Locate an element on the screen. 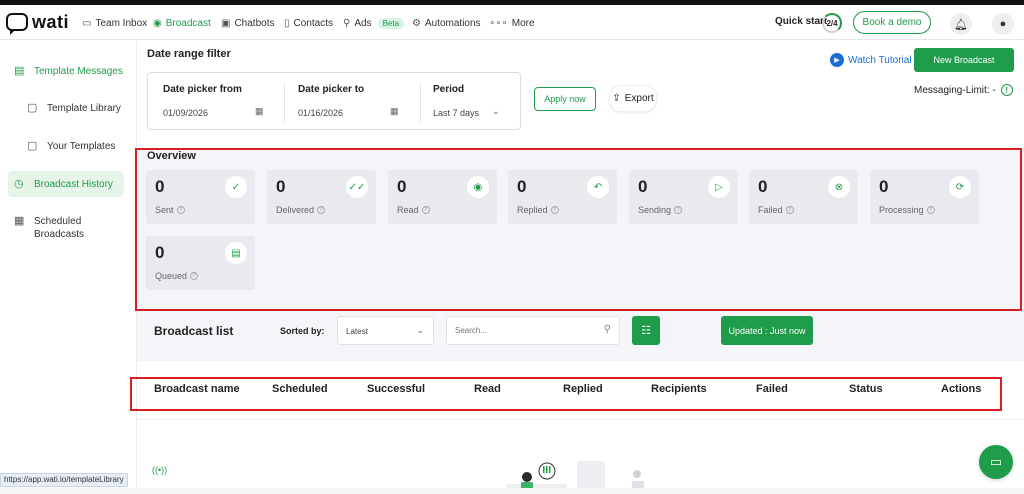  date-to-field: Date picker to 01/16/2026 ▦ is located at coordinates (352, 102).